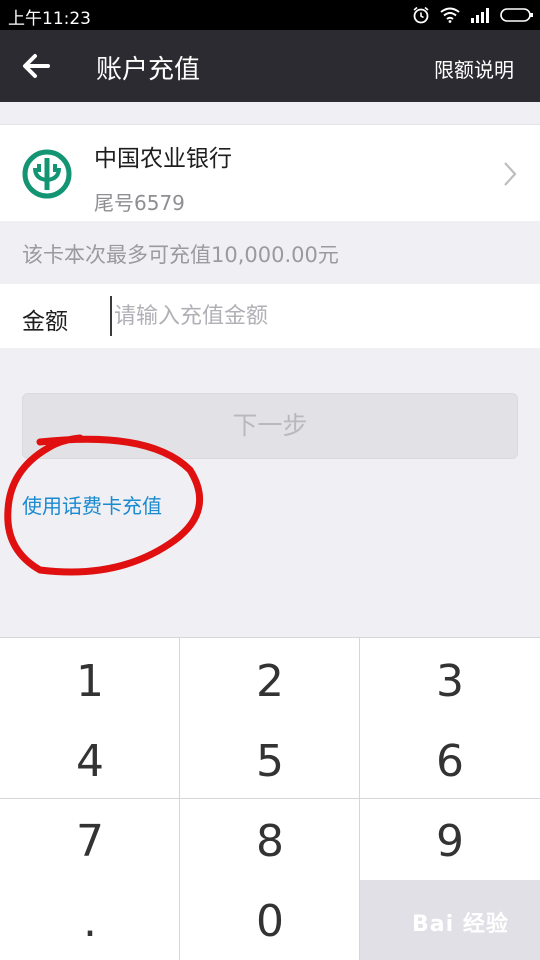  Describe the element at coordinates (148, 70) in the screenshot. I see `page-title: 账户充值` at that location.